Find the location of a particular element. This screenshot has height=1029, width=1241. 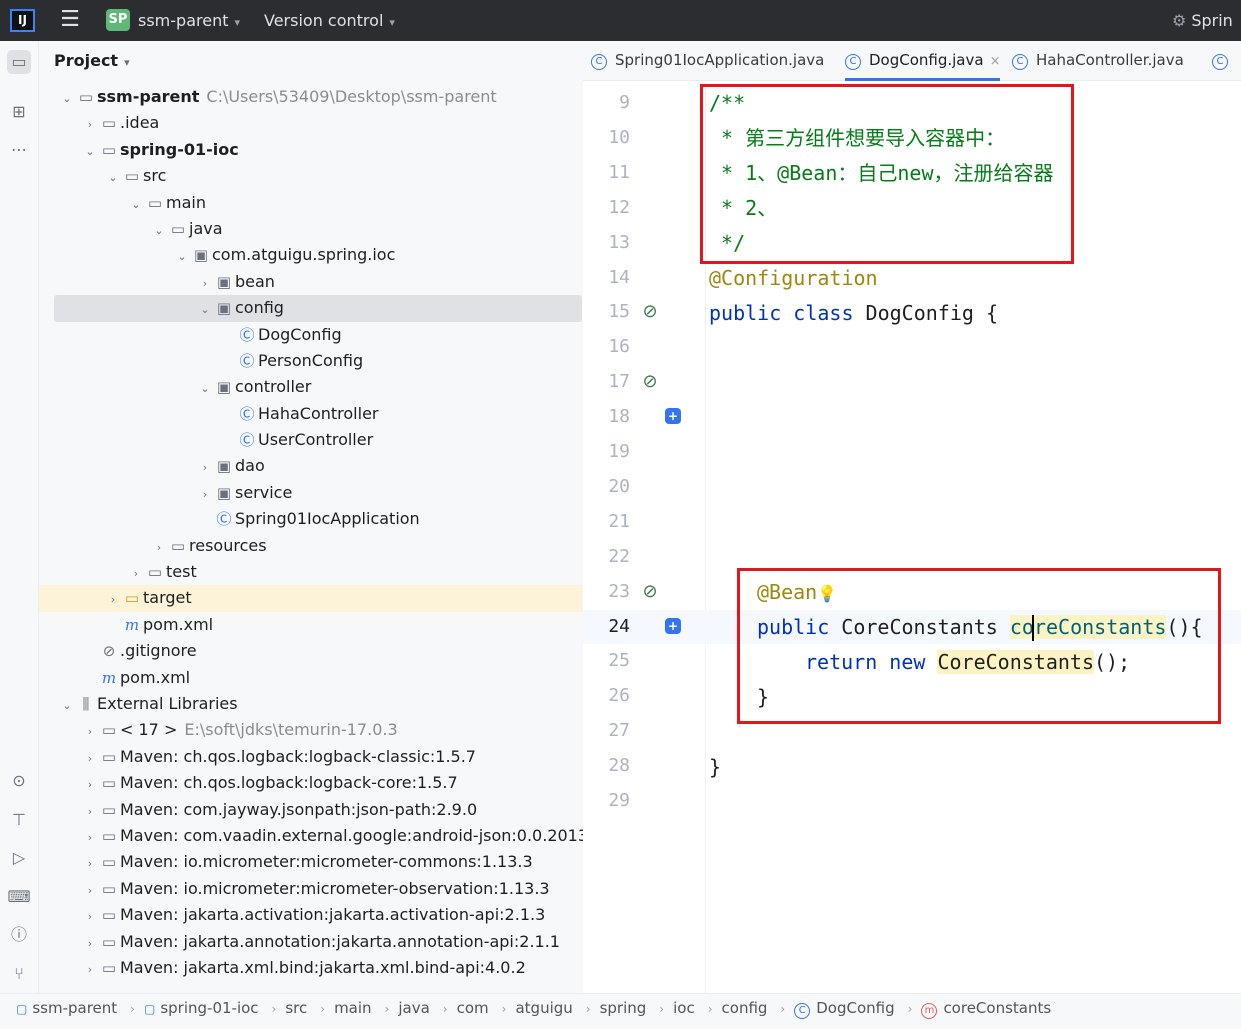

line-number: 26 is located at coordinates (606, 696).